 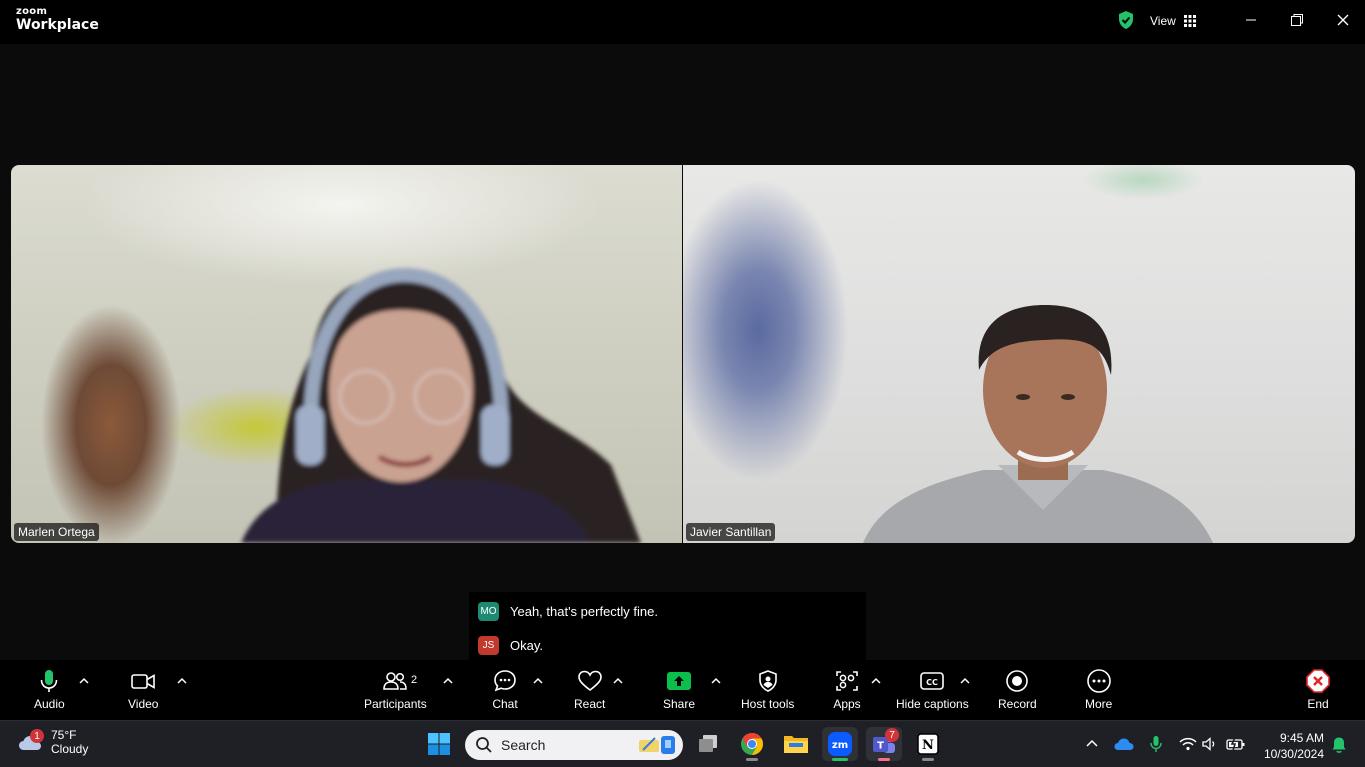 I want to click on task-view-button, so click(x=708, y=744).